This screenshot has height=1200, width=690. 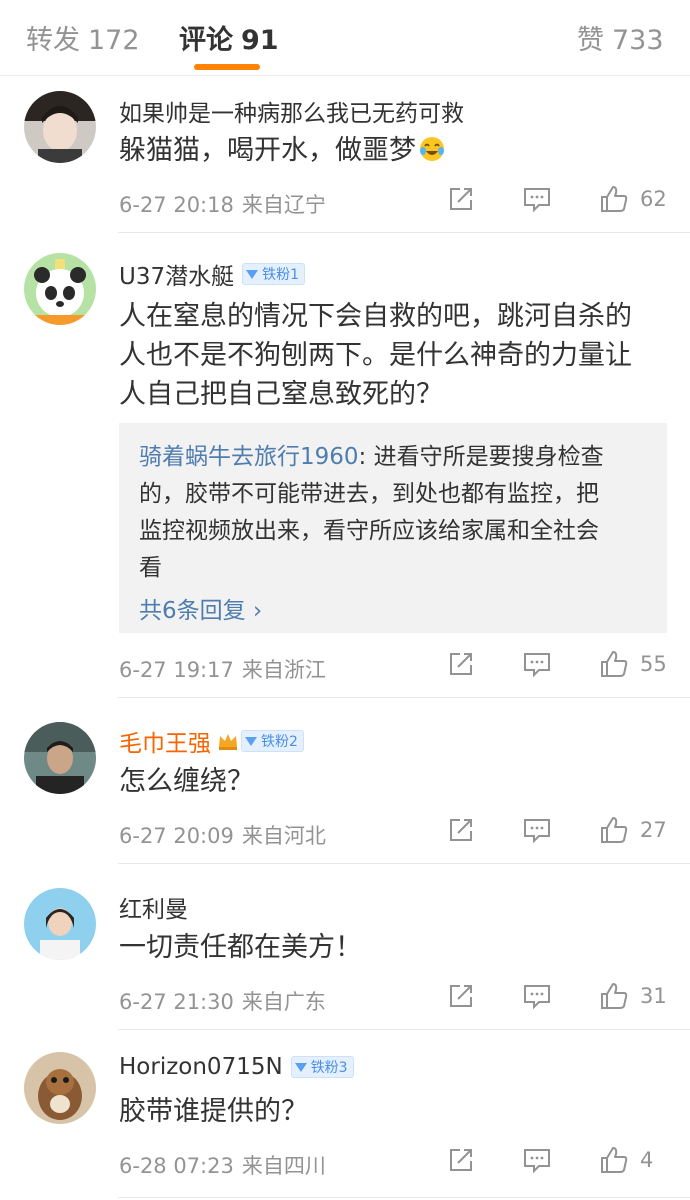 I want to click on like-count: 62, so click(x=653, y=199).